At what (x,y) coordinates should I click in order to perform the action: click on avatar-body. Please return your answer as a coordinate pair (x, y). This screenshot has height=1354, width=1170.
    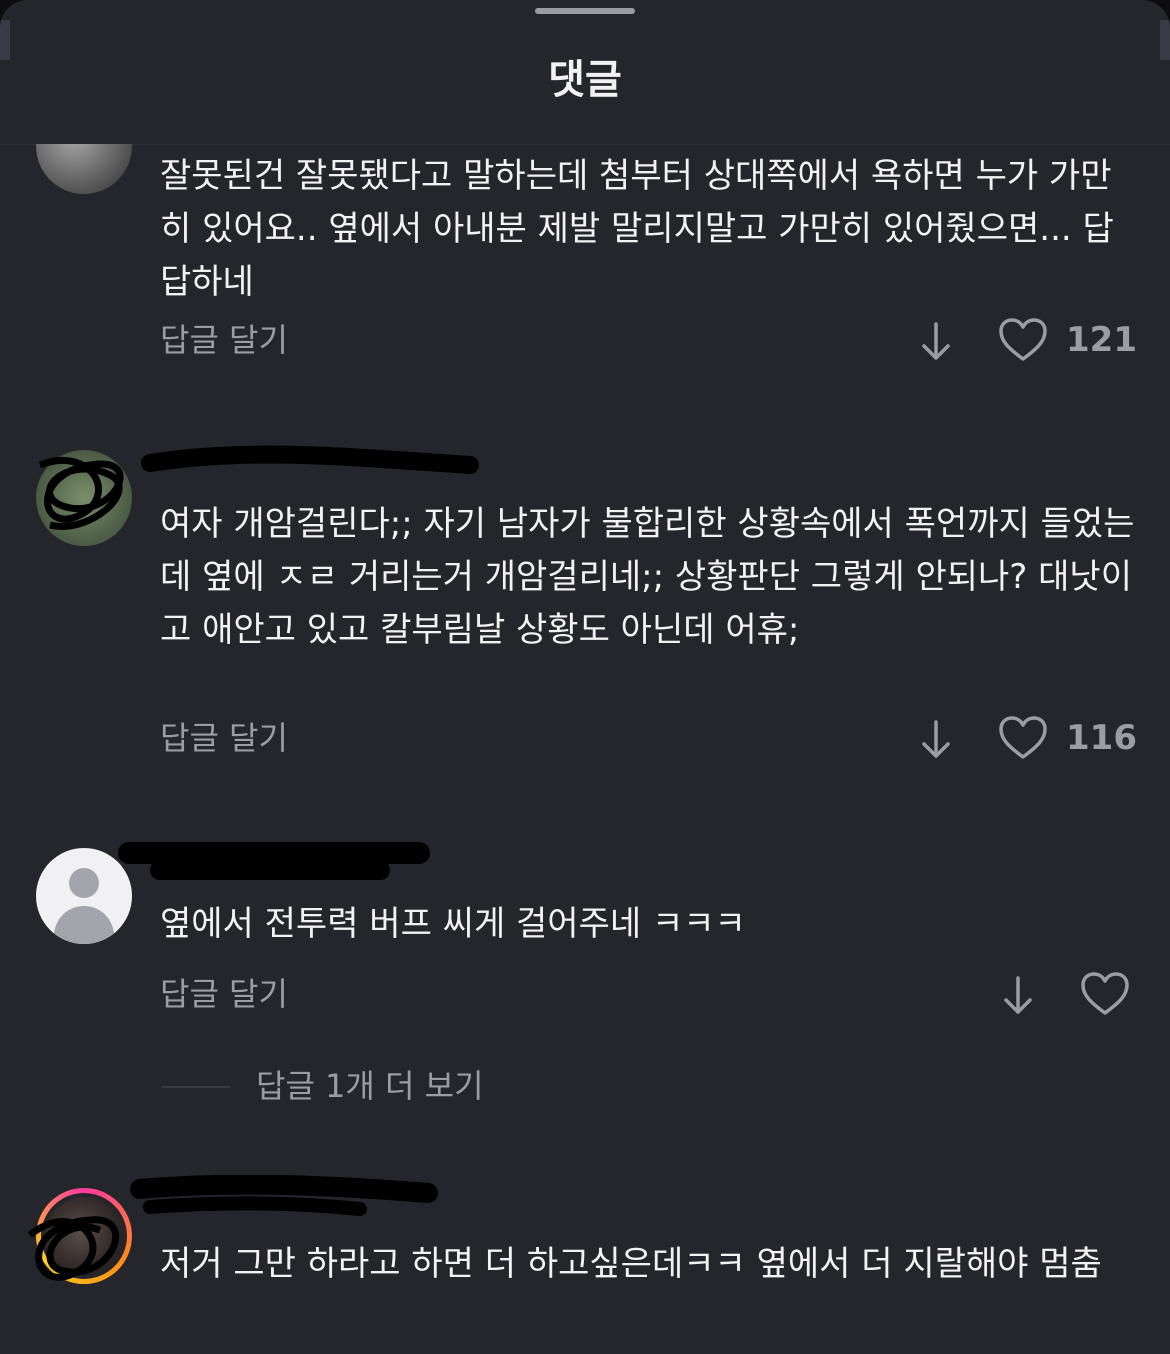
    Looking at the image, I should click on (84, 925).